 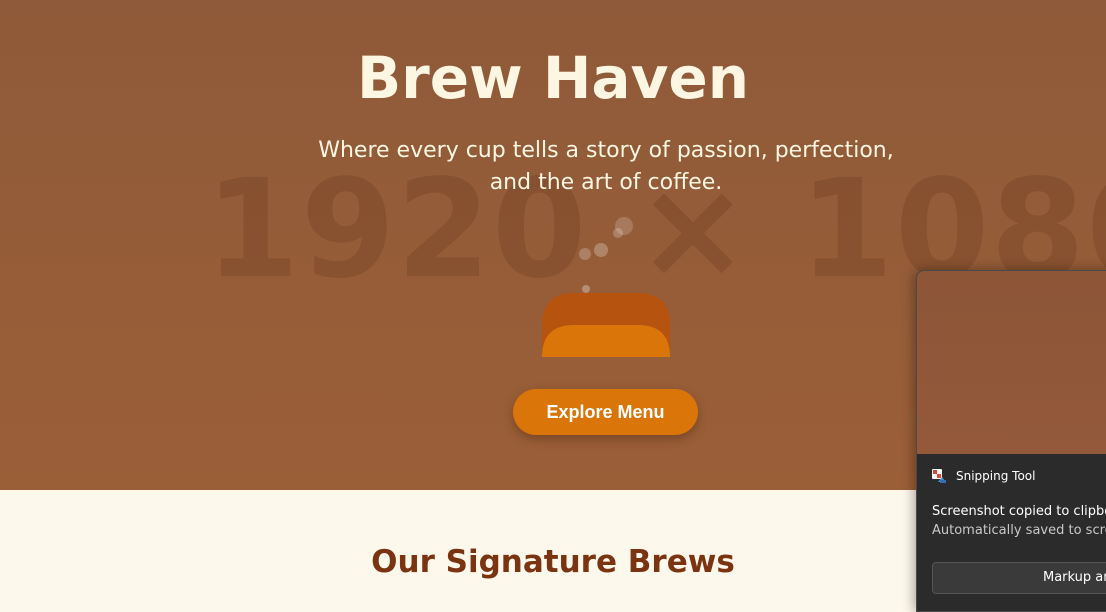 What do you see at coordinates (1019, 511) in the screenshot?
I see `notification-message: Screenshot copied to clipboa` at bounding box center [1019, 511].